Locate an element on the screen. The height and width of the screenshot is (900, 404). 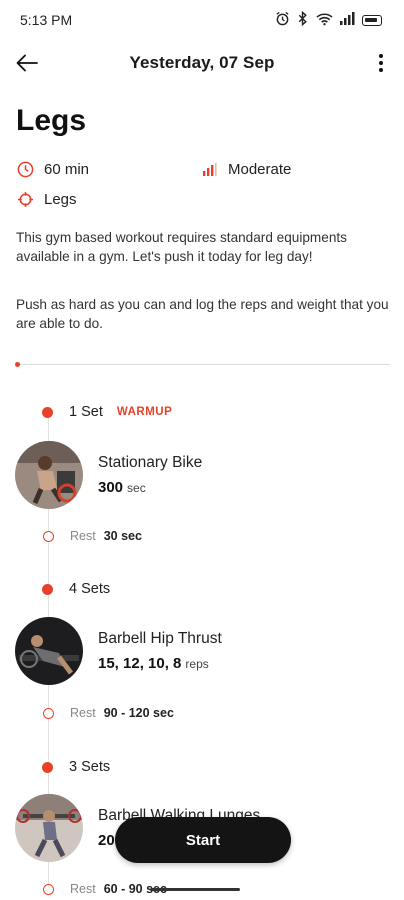
set-count: 3 Sets is located at coordinates (90, 767).